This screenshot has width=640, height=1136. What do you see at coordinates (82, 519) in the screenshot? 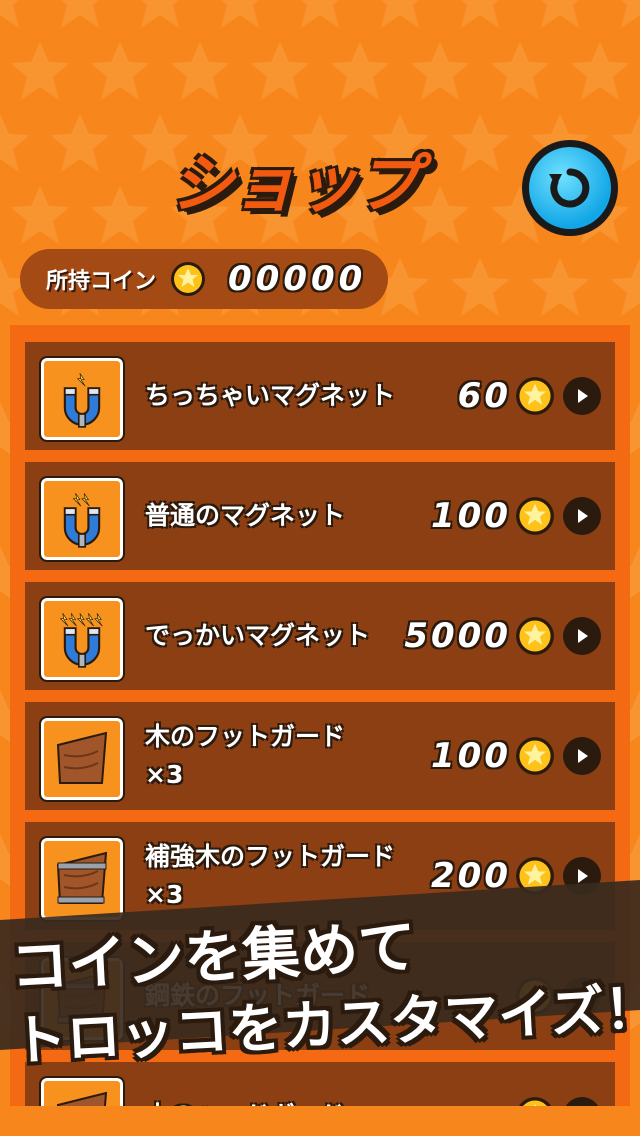
I see `magnet-icon` at bounding box center [82, 519].